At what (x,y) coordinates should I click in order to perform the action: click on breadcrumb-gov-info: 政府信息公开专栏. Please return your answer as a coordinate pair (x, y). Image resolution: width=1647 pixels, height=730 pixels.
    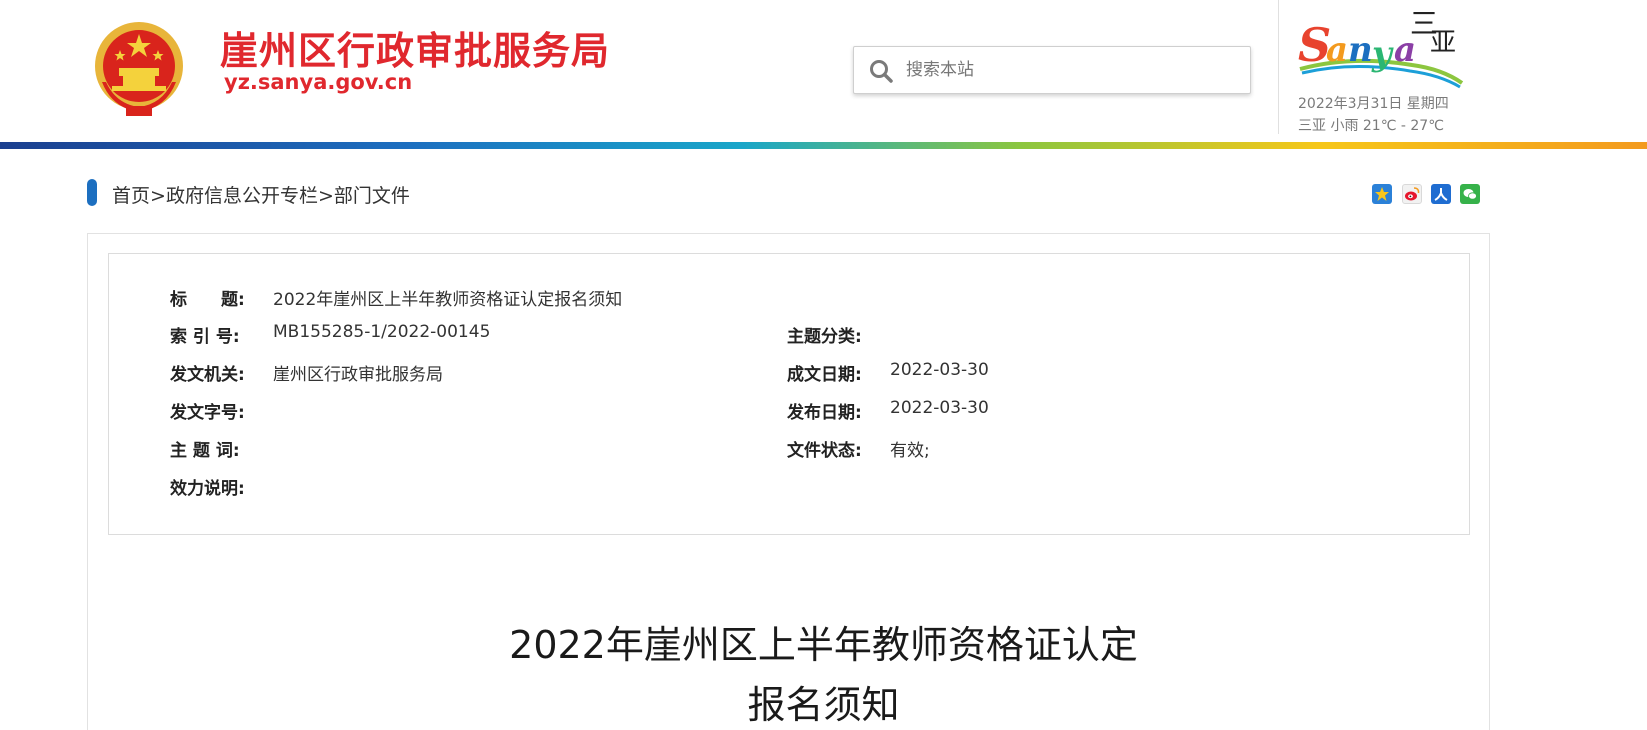
    Looking at the image, I should click on (242, 196).